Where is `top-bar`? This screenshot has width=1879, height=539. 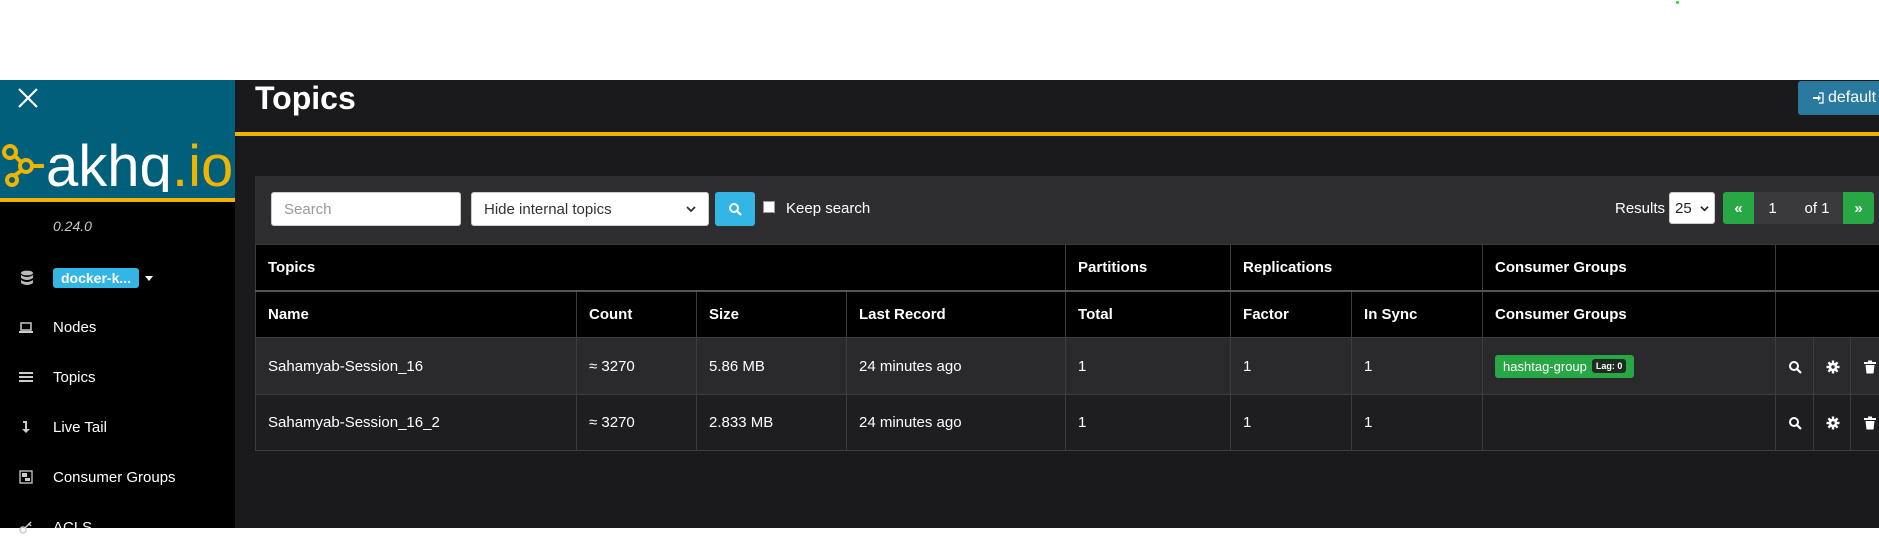
top-bar is located at coordinates (939, 40).